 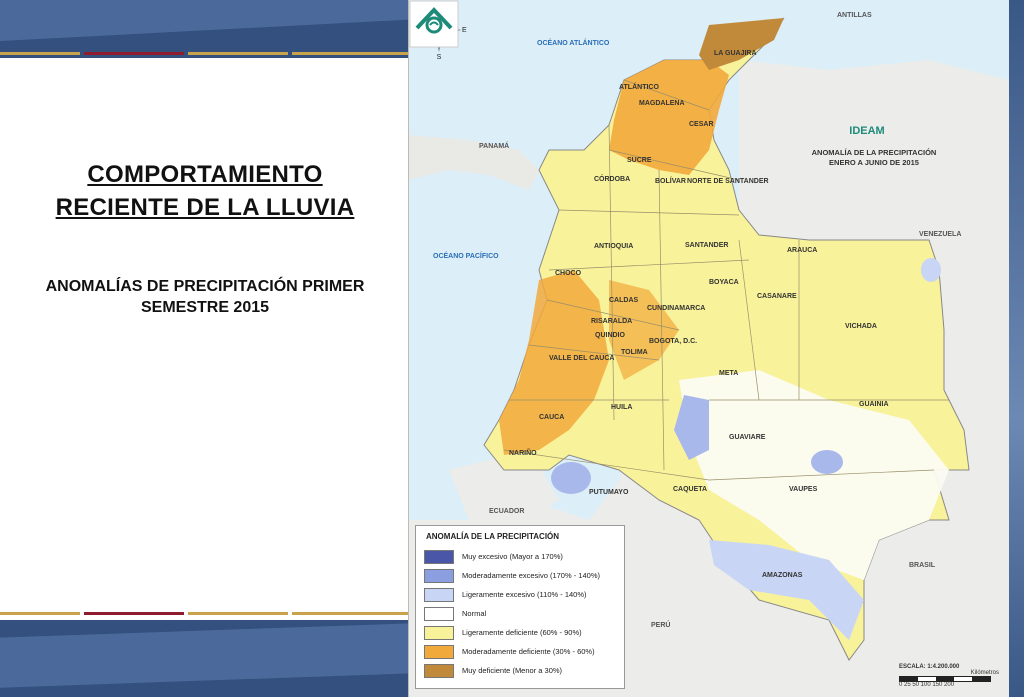 I want to click on legend-label: Muy deficiente (Menor a 30%), so click(x=512, y=670).